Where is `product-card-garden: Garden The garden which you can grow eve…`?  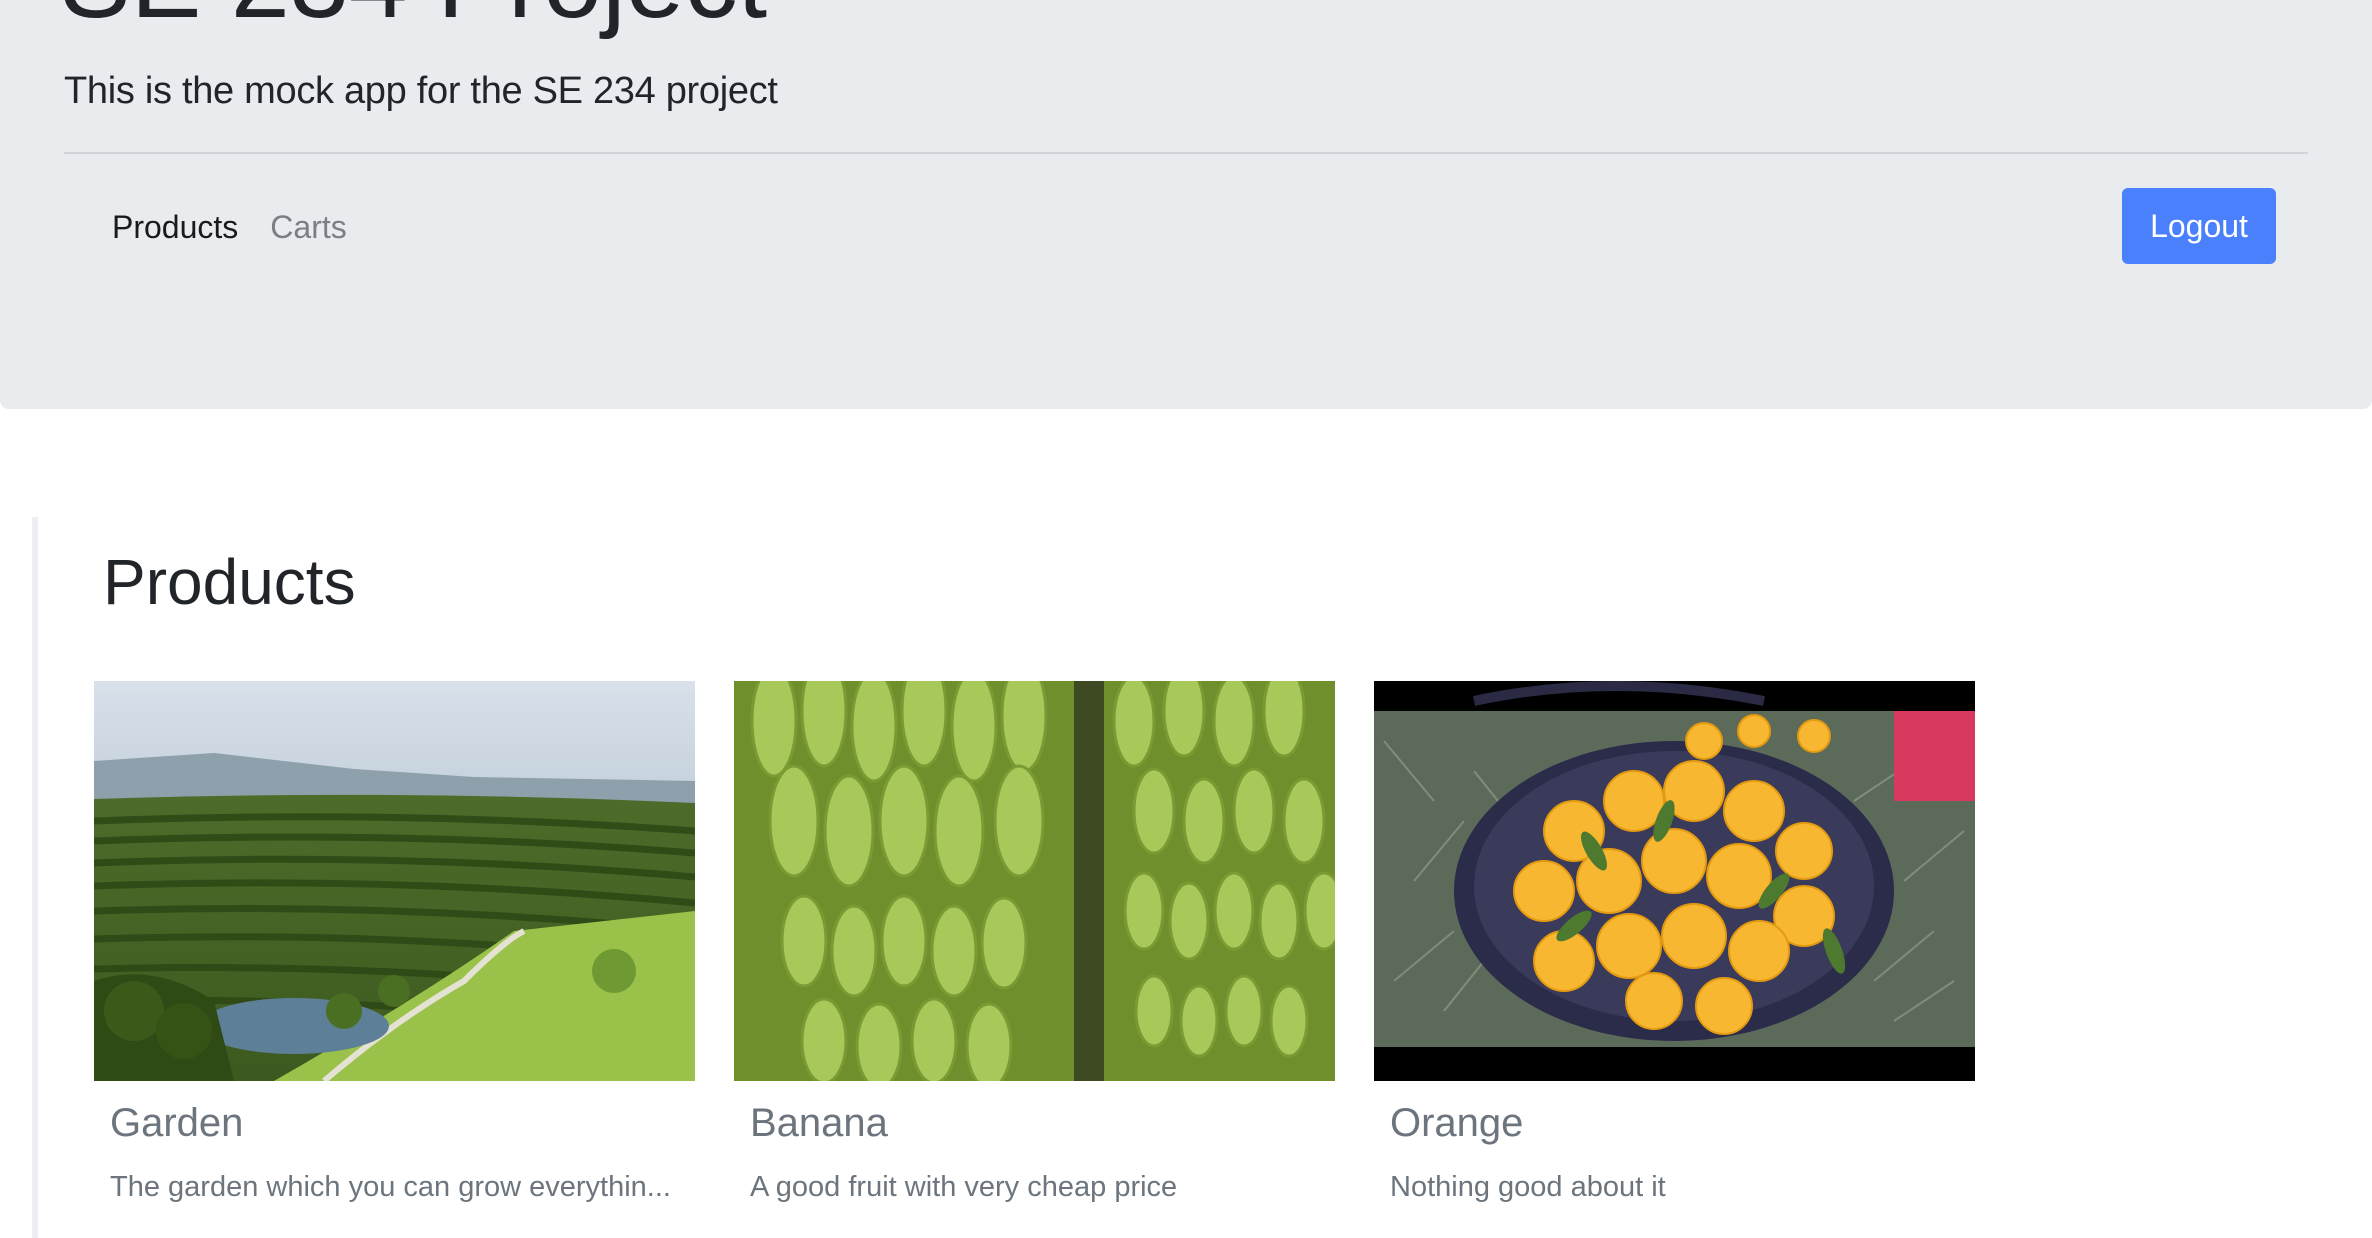 product-card-garden: Garden The garden which you can grow eve… is located at coordinates (394, 959).